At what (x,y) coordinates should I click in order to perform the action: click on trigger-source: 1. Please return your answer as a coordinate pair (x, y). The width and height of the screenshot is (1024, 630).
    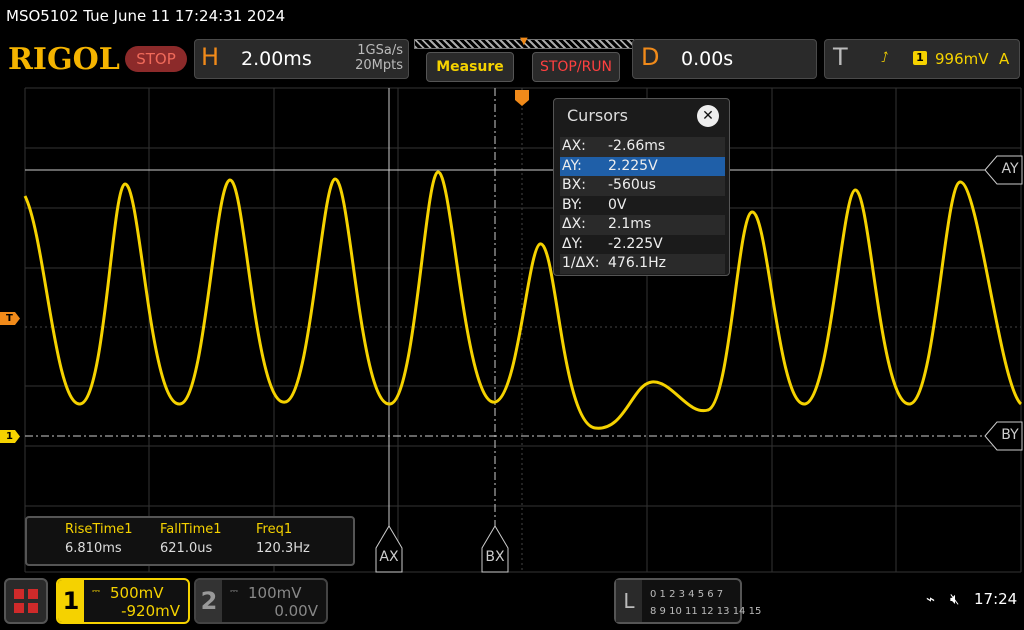
    Looking at the image, I should click on (920, 58).